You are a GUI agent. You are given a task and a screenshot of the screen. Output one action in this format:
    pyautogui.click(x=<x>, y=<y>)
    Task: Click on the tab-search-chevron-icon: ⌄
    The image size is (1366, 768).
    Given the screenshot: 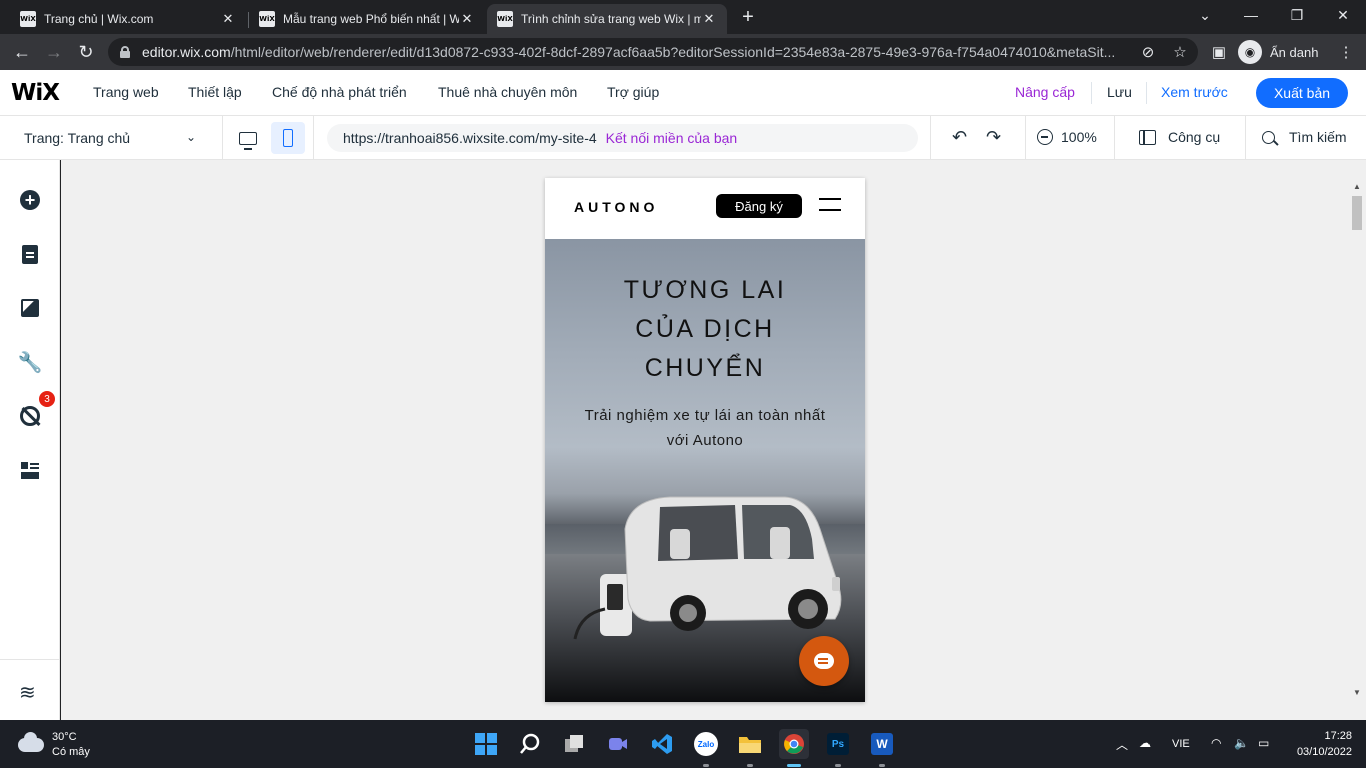 What is the action you would take?
    pyautogui.click(x=1205, y=15)
    